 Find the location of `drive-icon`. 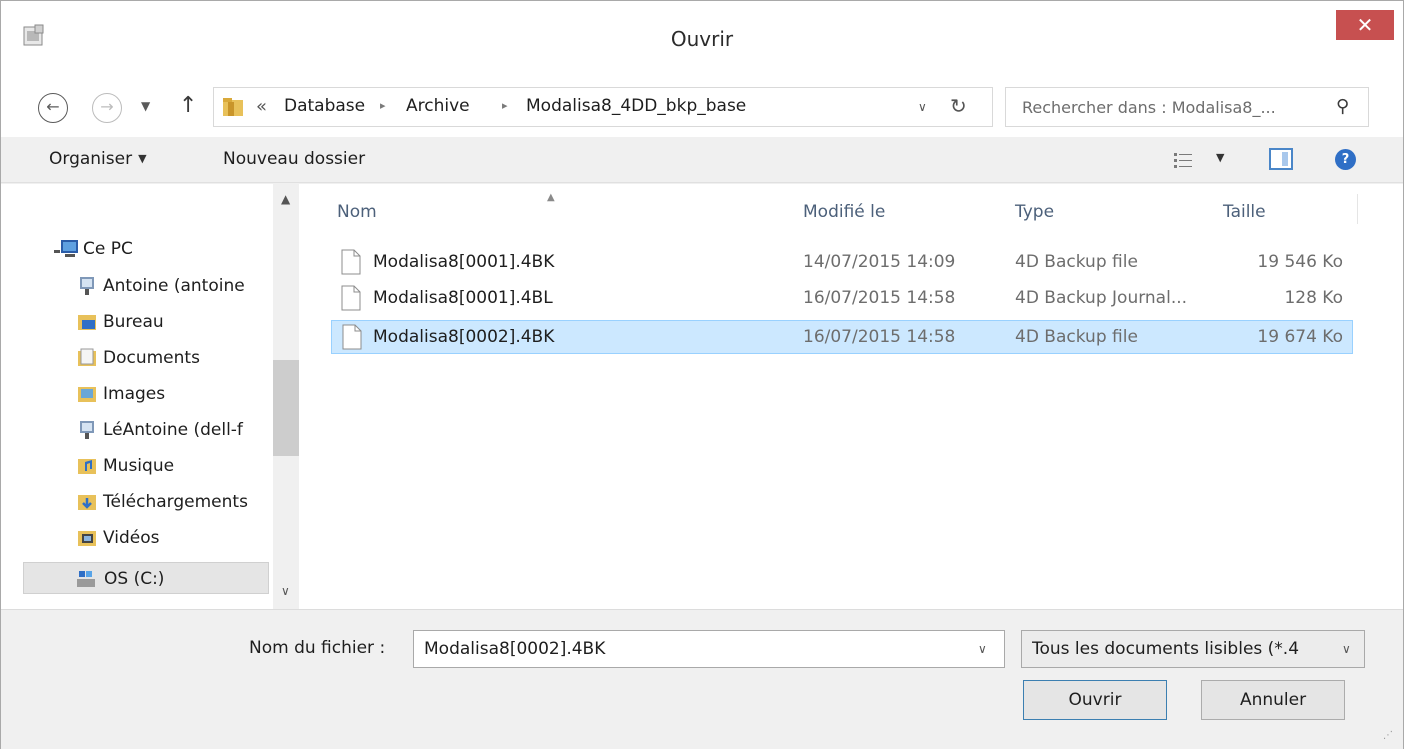

drive-icon is located at coordinates (86, 579).